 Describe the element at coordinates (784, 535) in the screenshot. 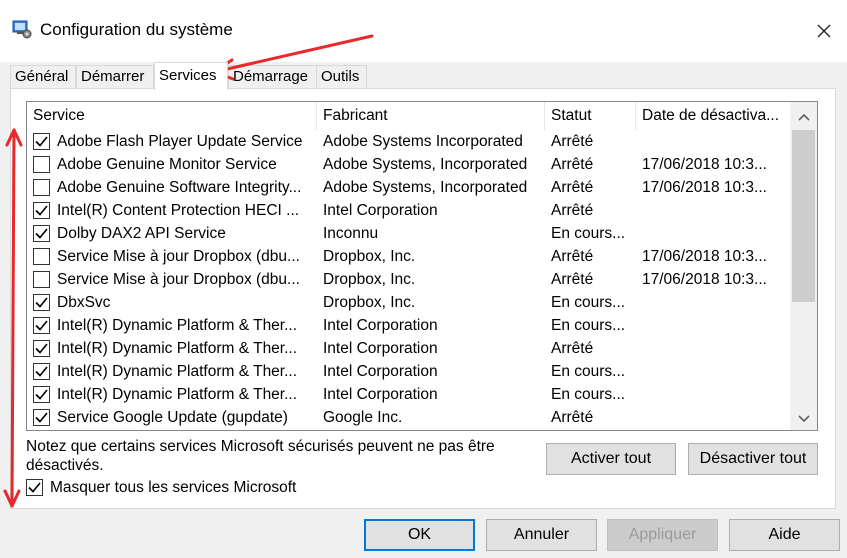

I see `help-button: Aide` at that location.